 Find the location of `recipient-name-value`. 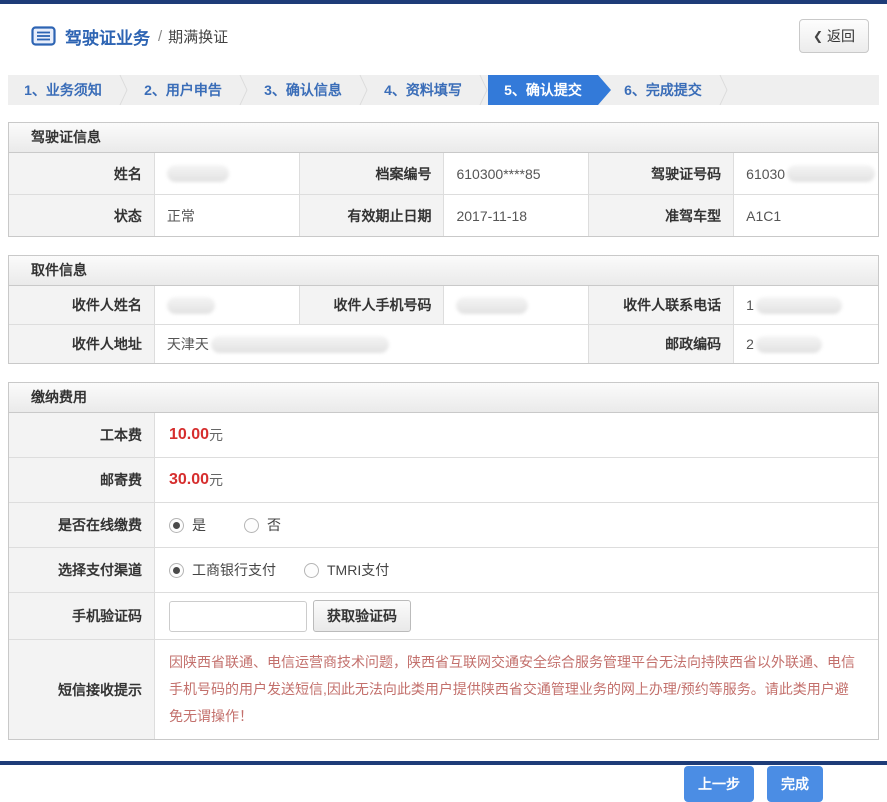

recipient-name-value is located at coordinates (226, 305).